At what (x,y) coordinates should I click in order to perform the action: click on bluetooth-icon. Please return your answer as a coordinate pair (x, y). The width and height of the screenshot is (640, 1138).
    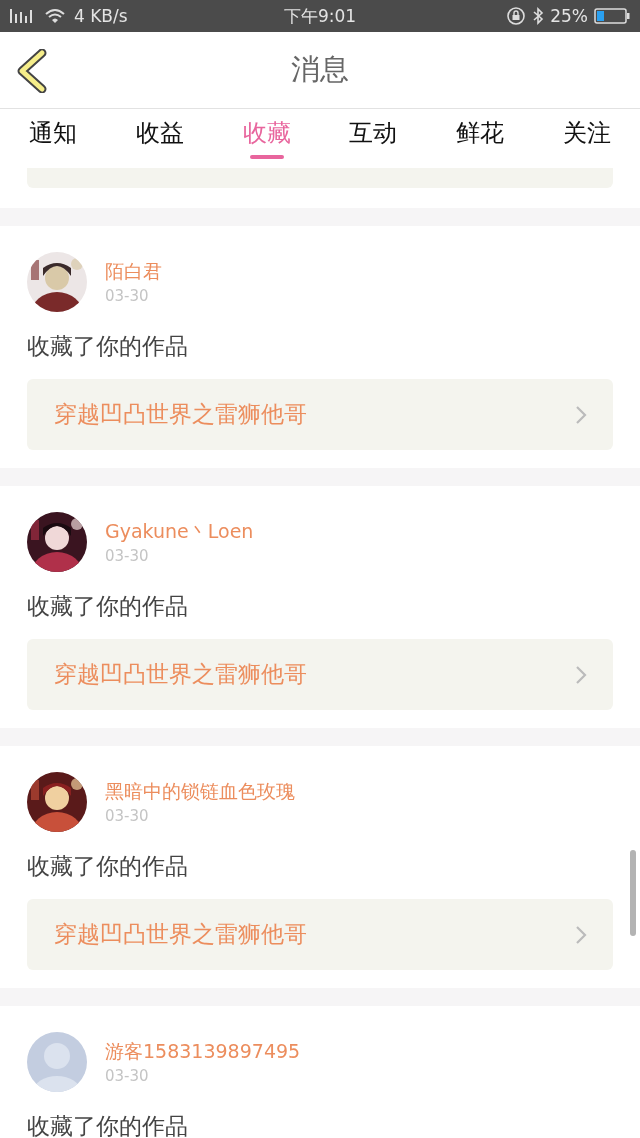
    Looking at the image, I should click on (538, 16).